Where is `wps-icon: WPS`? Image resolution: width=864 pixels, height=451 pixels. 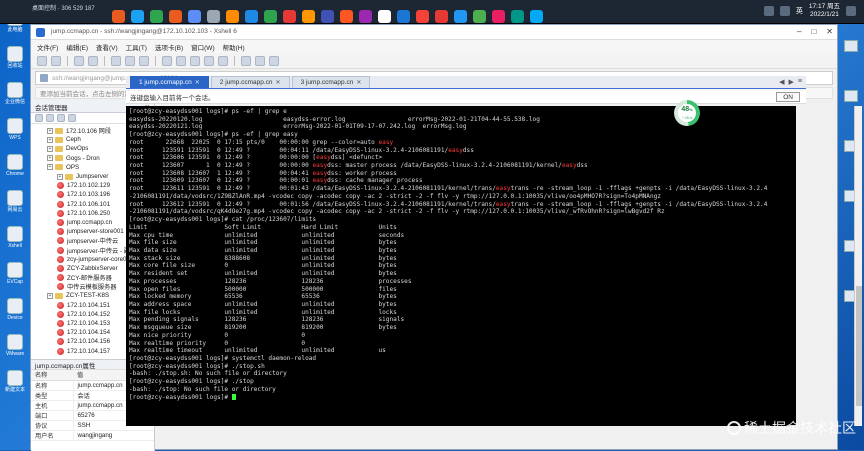 wps-icon: WPS is located at coordinates (15, 129).